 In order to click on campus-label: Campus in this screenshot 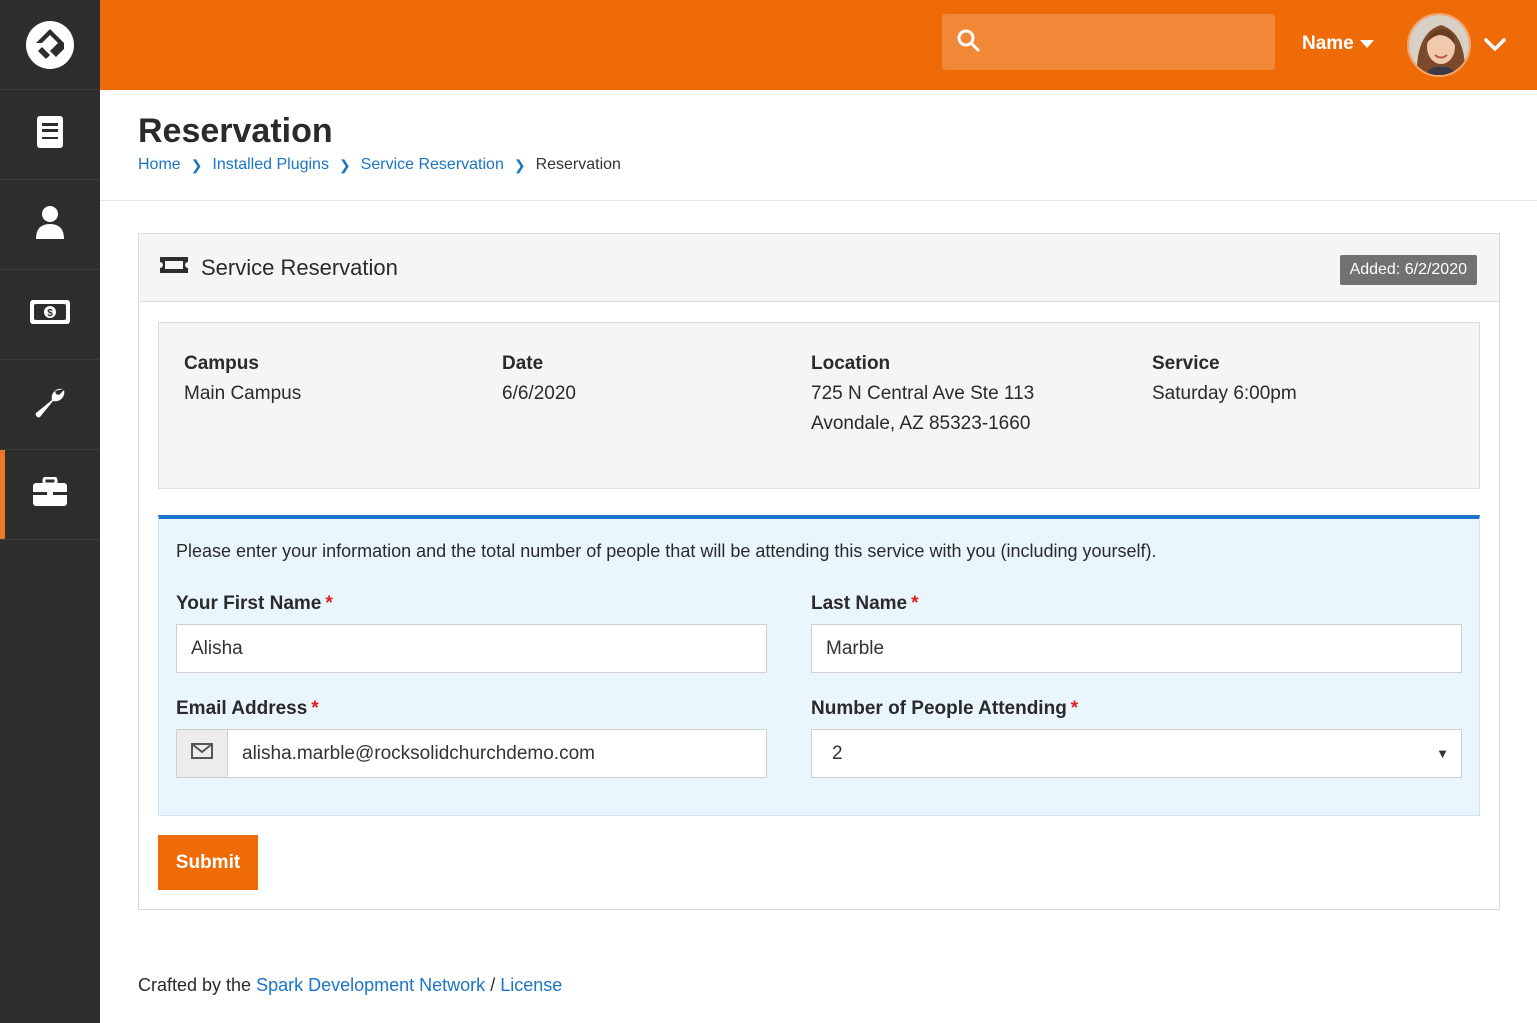, I will do `click(221, 363)`.